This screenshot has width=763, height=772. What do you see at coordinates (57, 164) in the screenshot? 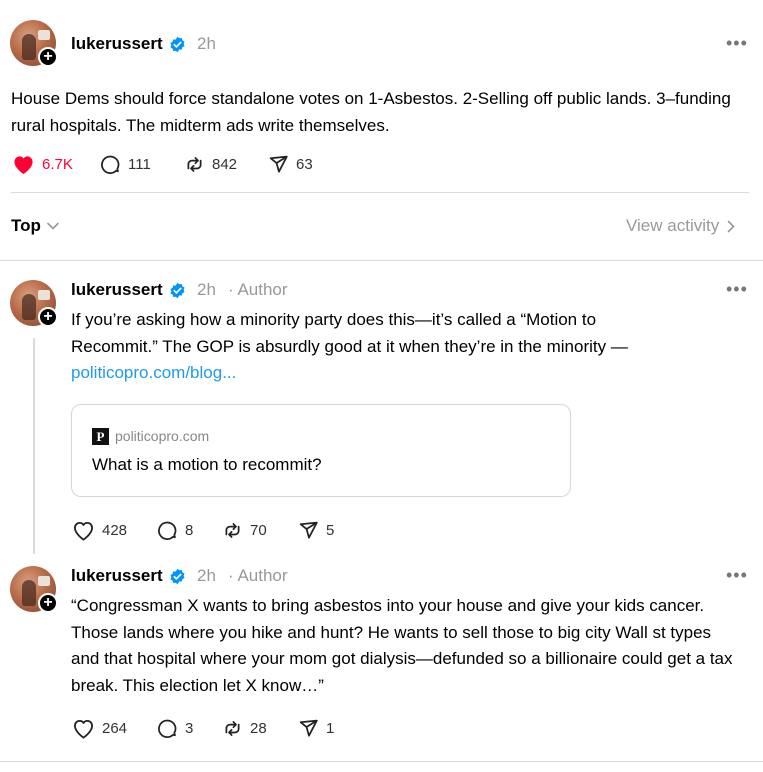
I see `like-count: 6.7K` at bounding box center [57, 164].